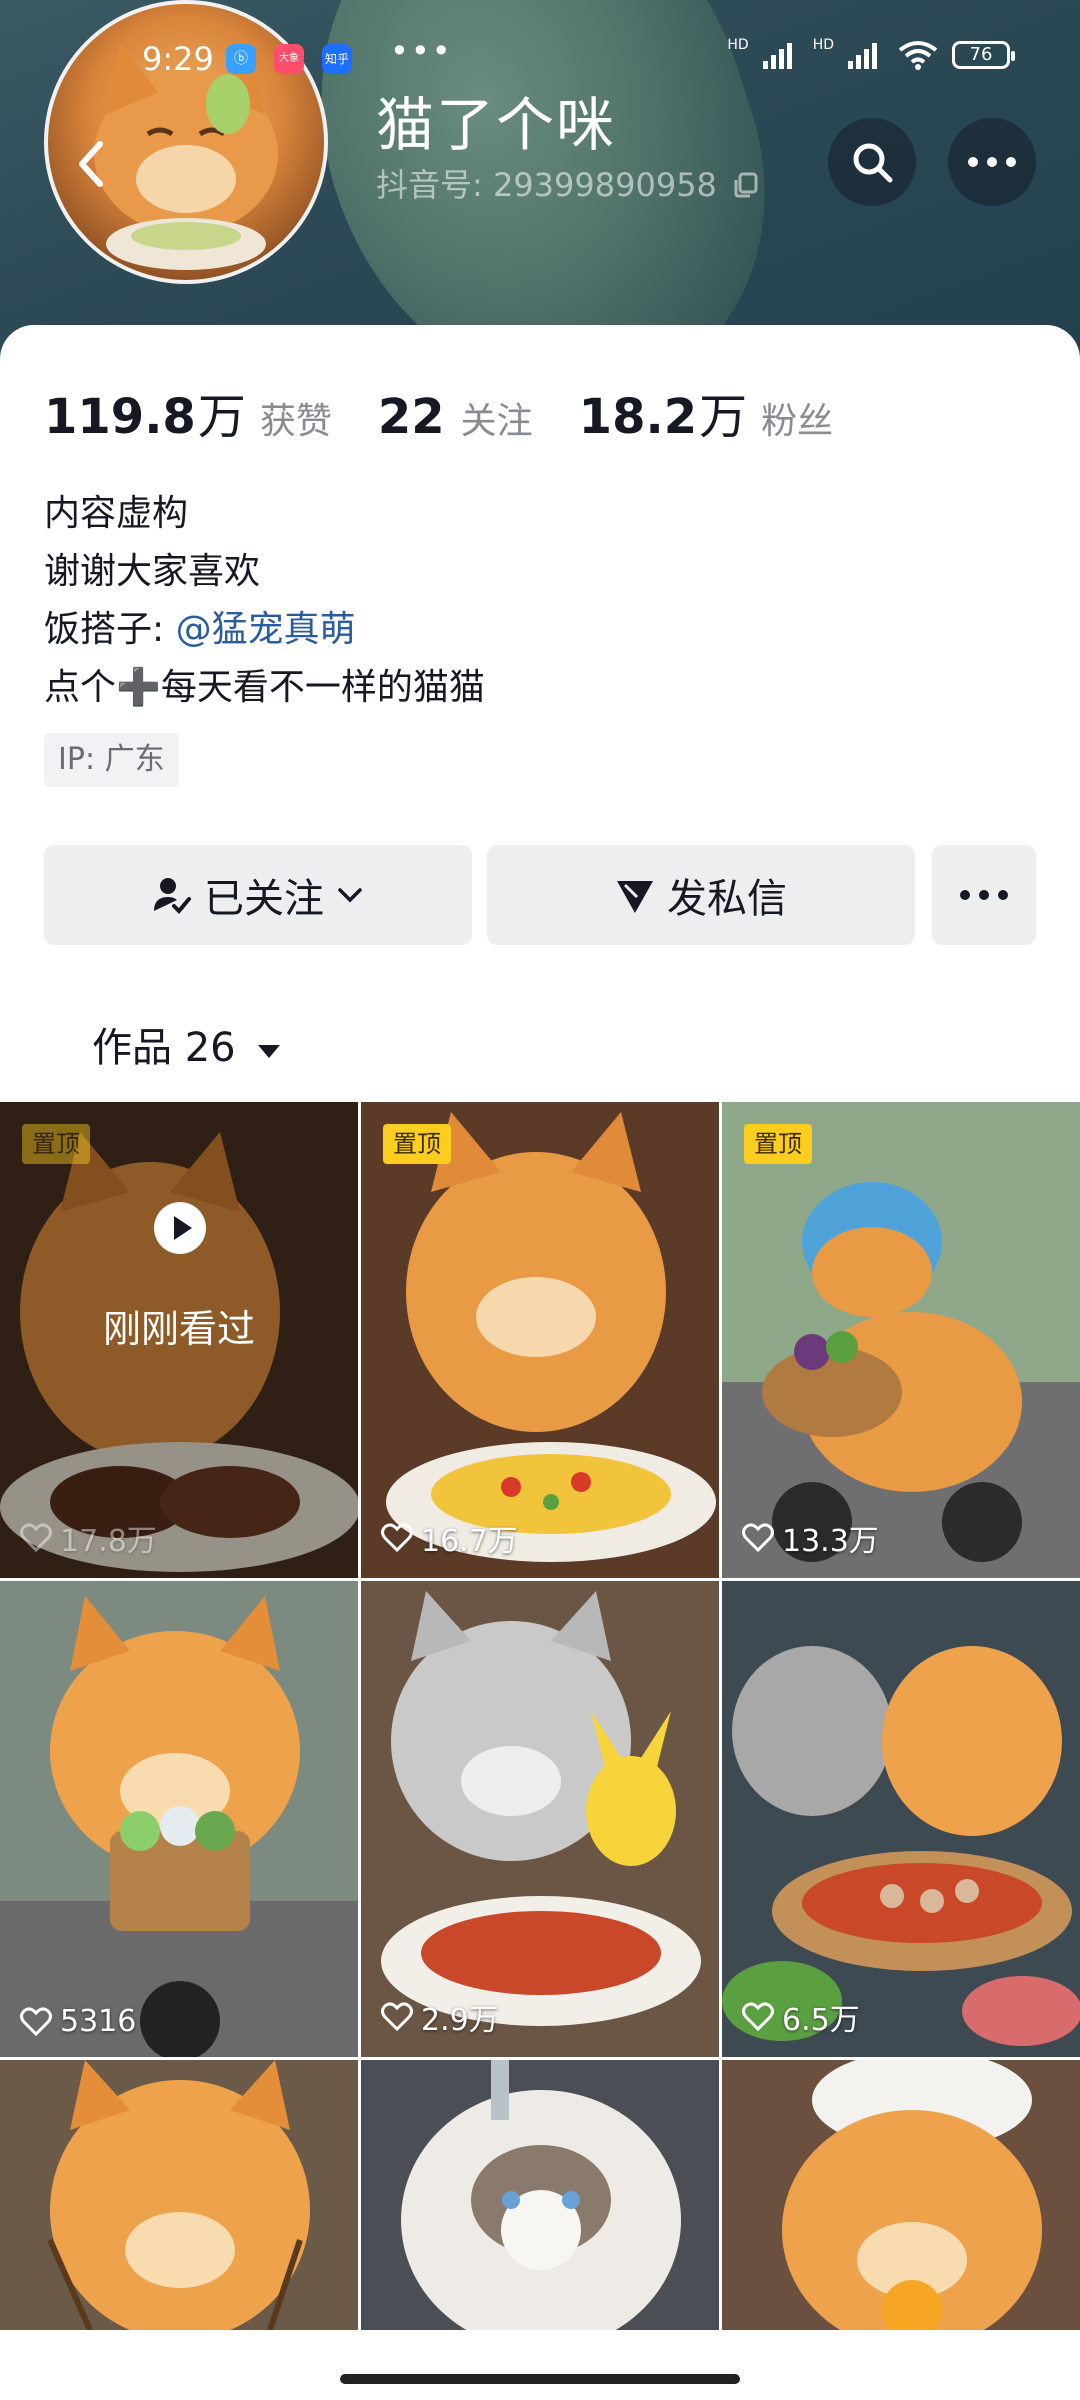  Describe the element at coordinates (727, 899) in the screenshot. I see `send-message-label: 发私信` at that location.